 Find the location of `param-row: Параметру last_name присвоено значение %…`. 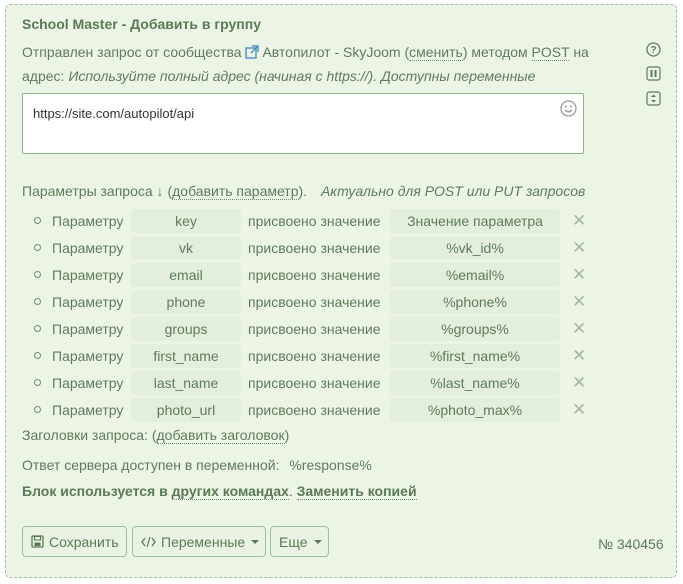

param-row: Параметру last_name присвоено значение %… is located at coordinates (314, 383).